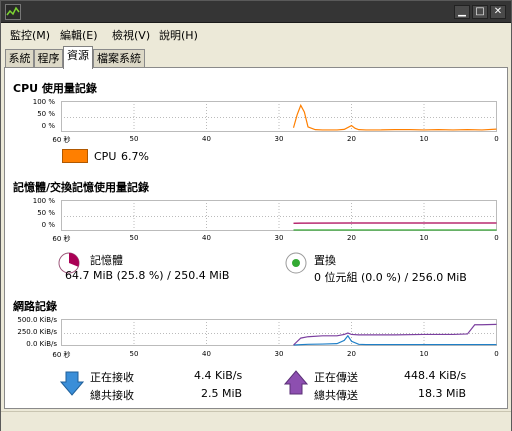 Image resolution: width=512 pixels, height=431 pixels. What do you see at coordinates (296, 263) in the screenshot?
I see `swap-pie-icon` at bounding box center [296, 263].